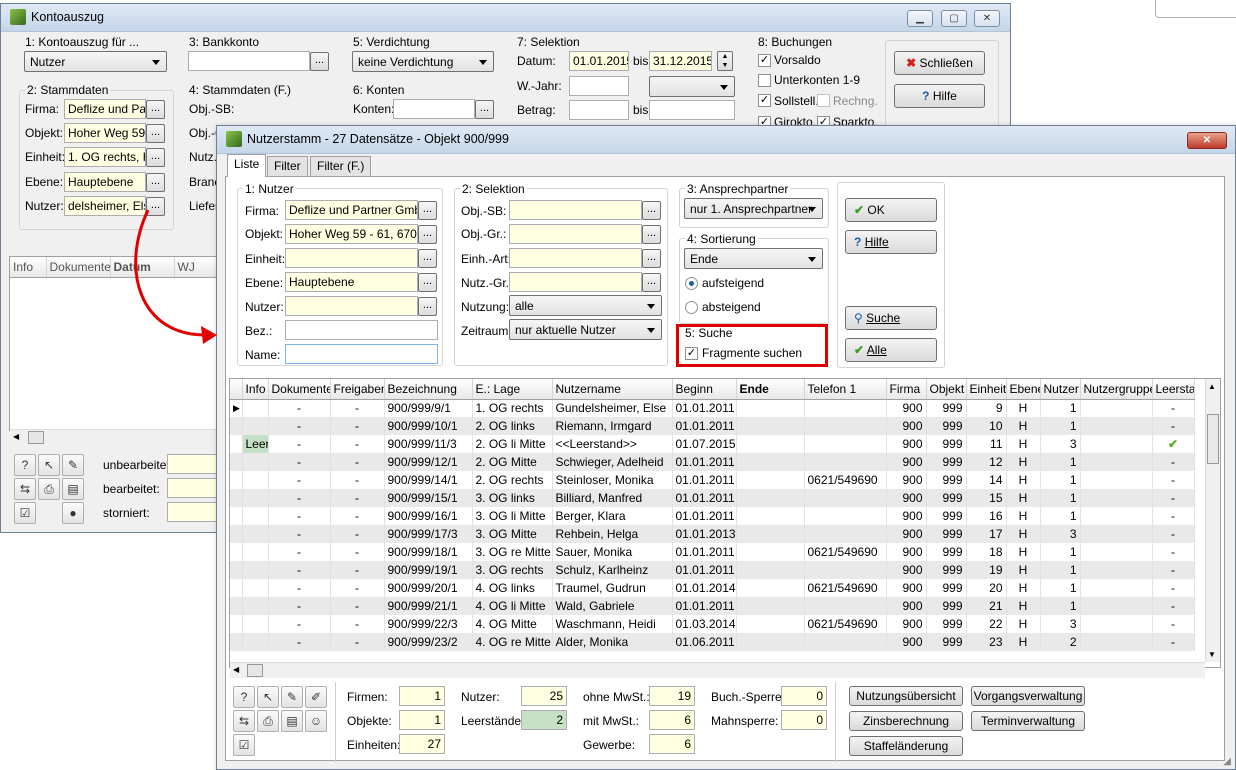  Describe the element at coordinates (1173, 389) in the screenshot. I see `col-header-15: Leerstan` at that location.